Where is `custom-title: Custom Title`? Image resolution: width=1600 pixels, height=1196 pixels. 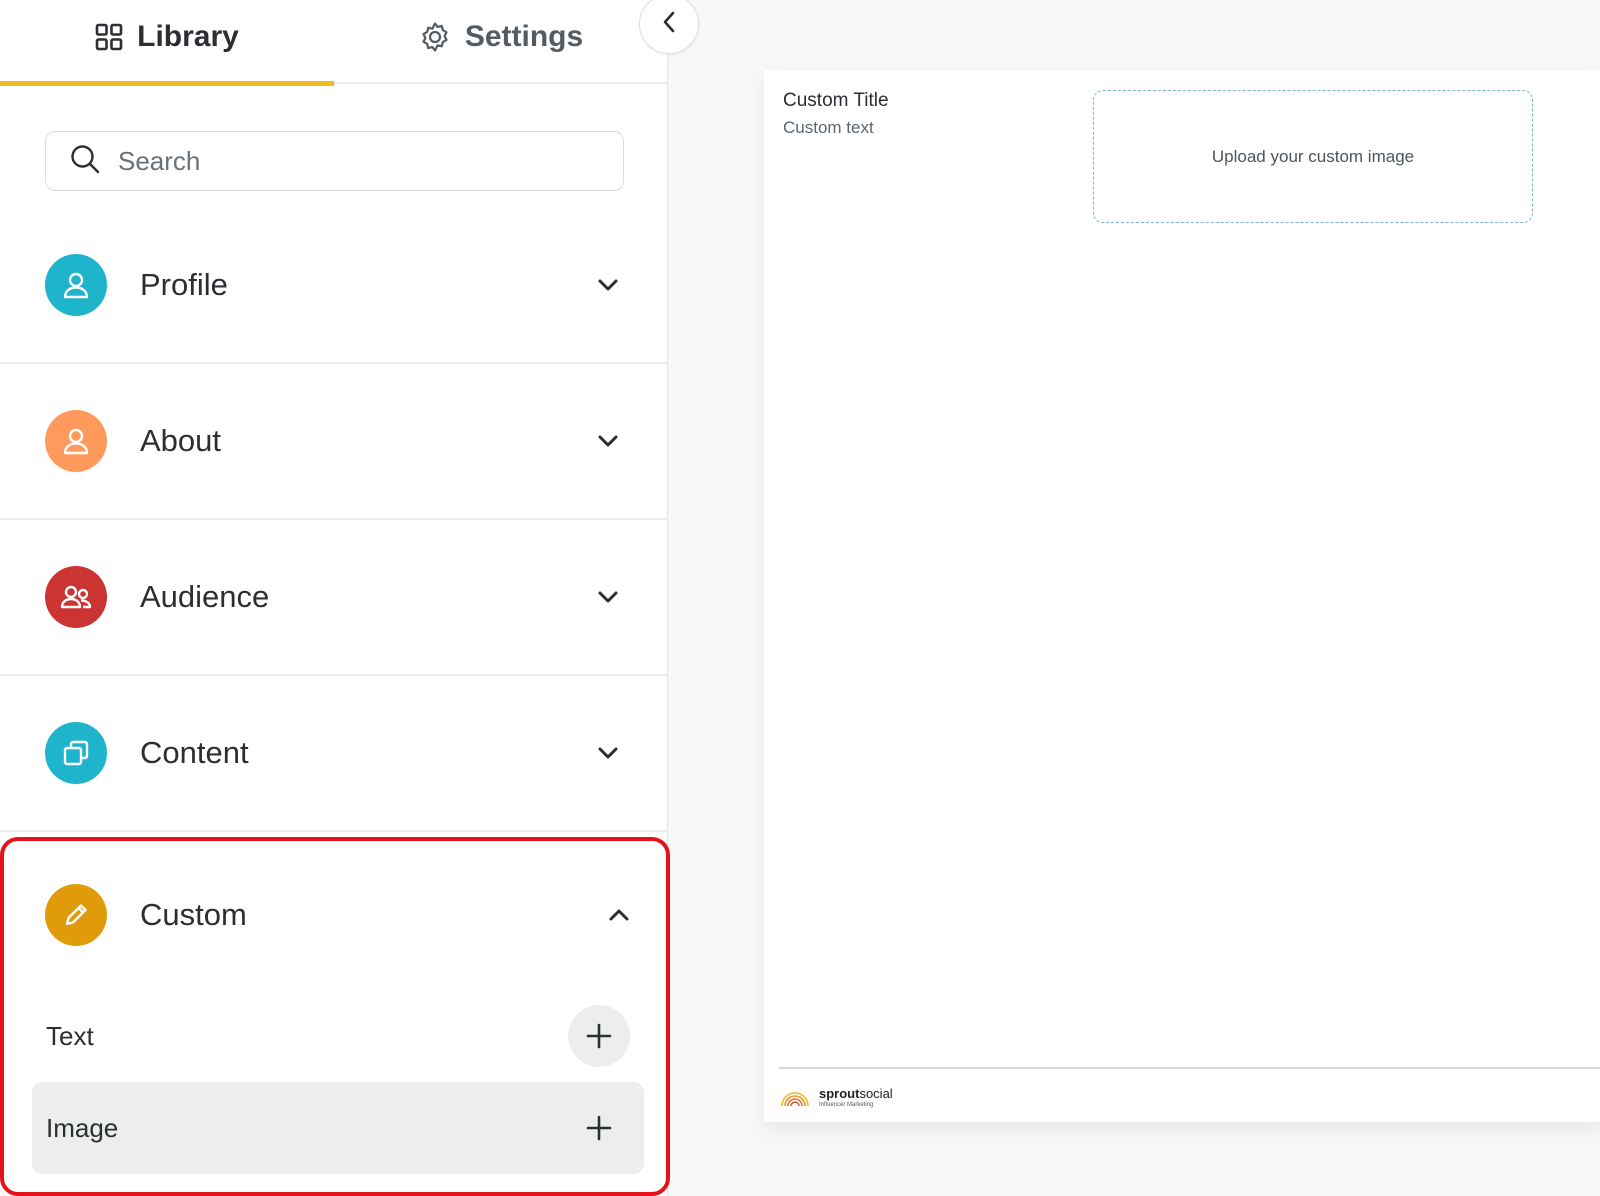
custom-title: Custom Title is located at coordinates (836, 101).